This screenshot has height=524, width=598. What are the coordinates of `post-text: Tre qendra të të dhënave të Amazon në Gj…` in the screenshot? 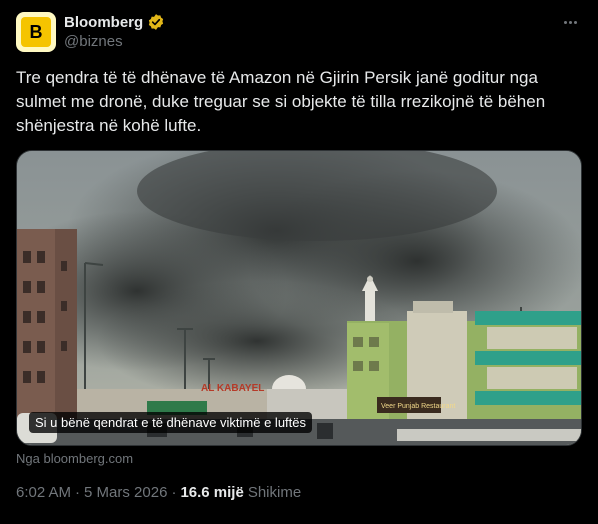 It's located at (281, 101).